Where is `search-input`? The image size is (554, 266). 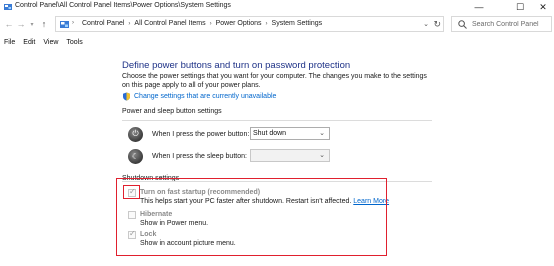 search-input is located at coordinates (511, 24).